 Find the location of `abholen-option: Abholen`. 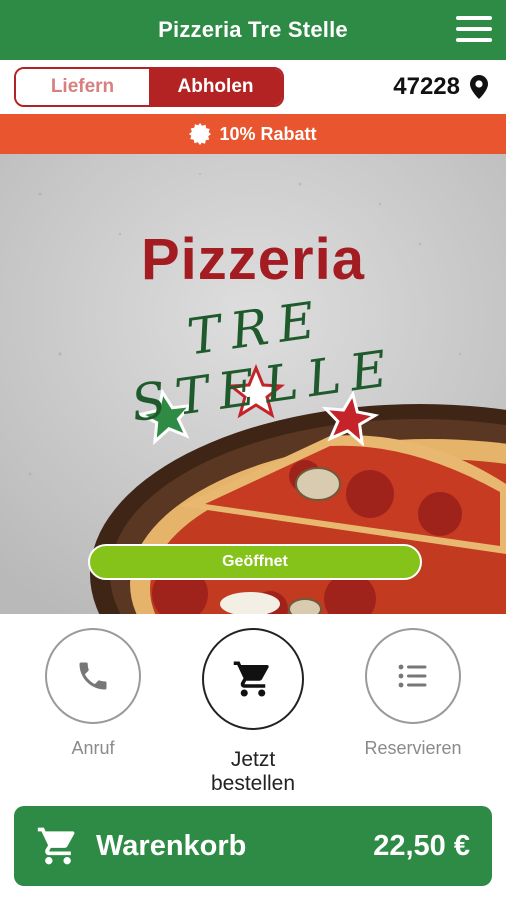

abholen-option: Abholen is located at coordinates (215, 87).